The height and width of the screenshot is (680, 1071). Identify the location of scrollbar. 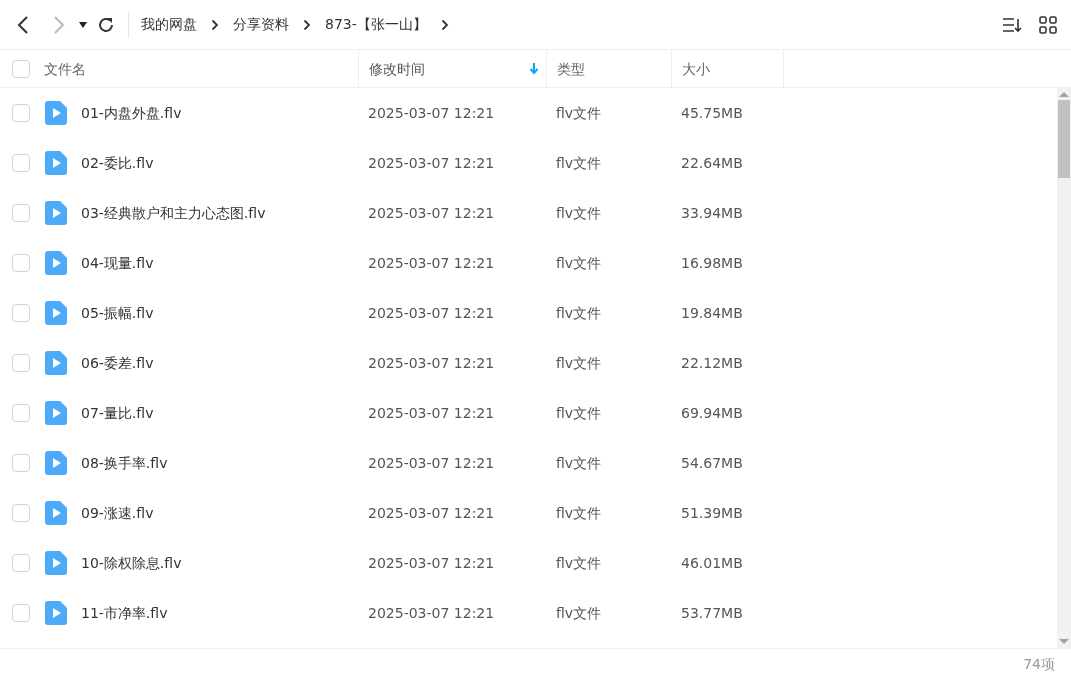
(1064, 368).